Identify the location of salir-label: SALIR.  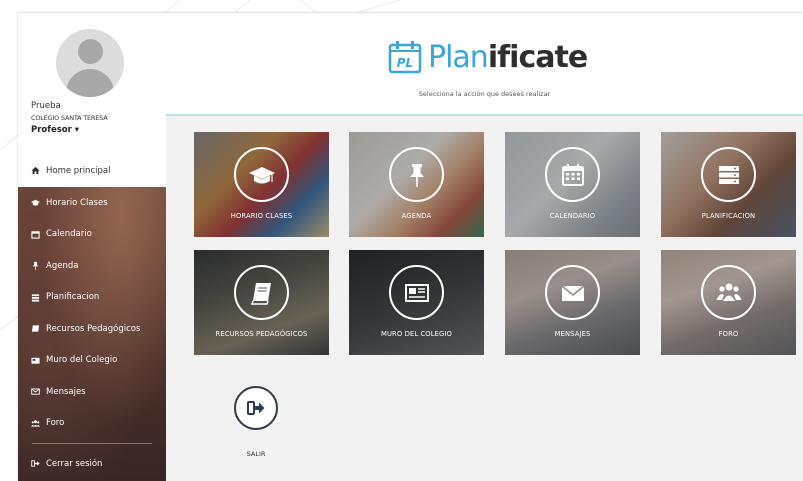
(256, 454).